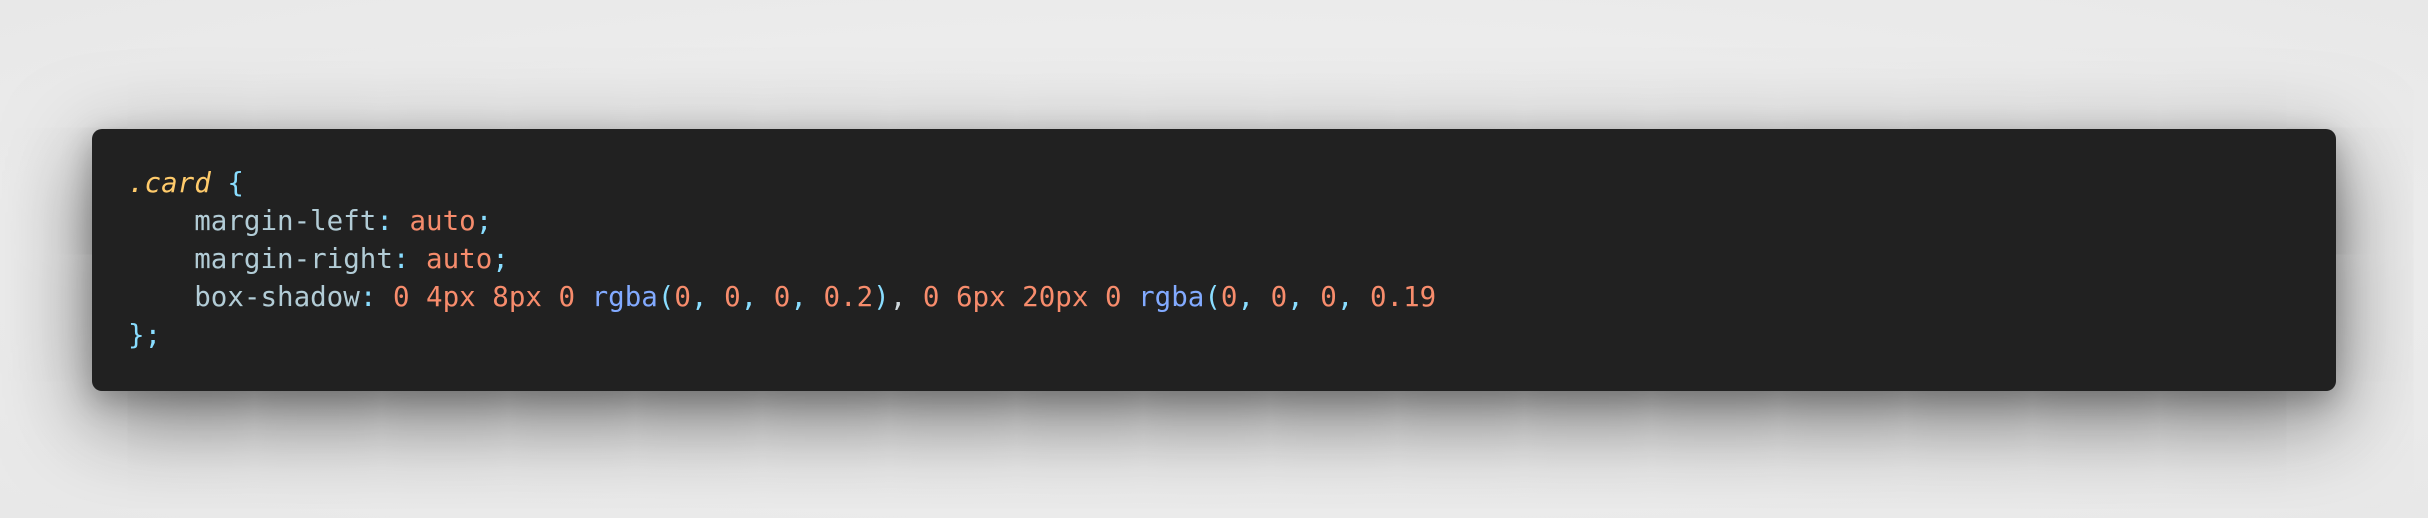  I want to click on code-line-5: };, so click(1232, 335).